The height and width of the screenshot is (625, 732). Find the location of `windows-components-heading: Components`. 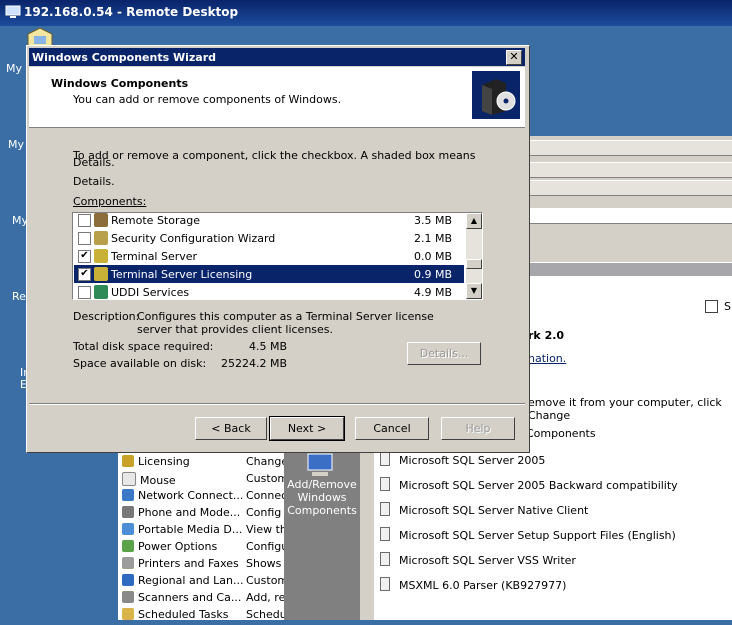

windows-components-heading: Components is located at coordinates (561, 433).